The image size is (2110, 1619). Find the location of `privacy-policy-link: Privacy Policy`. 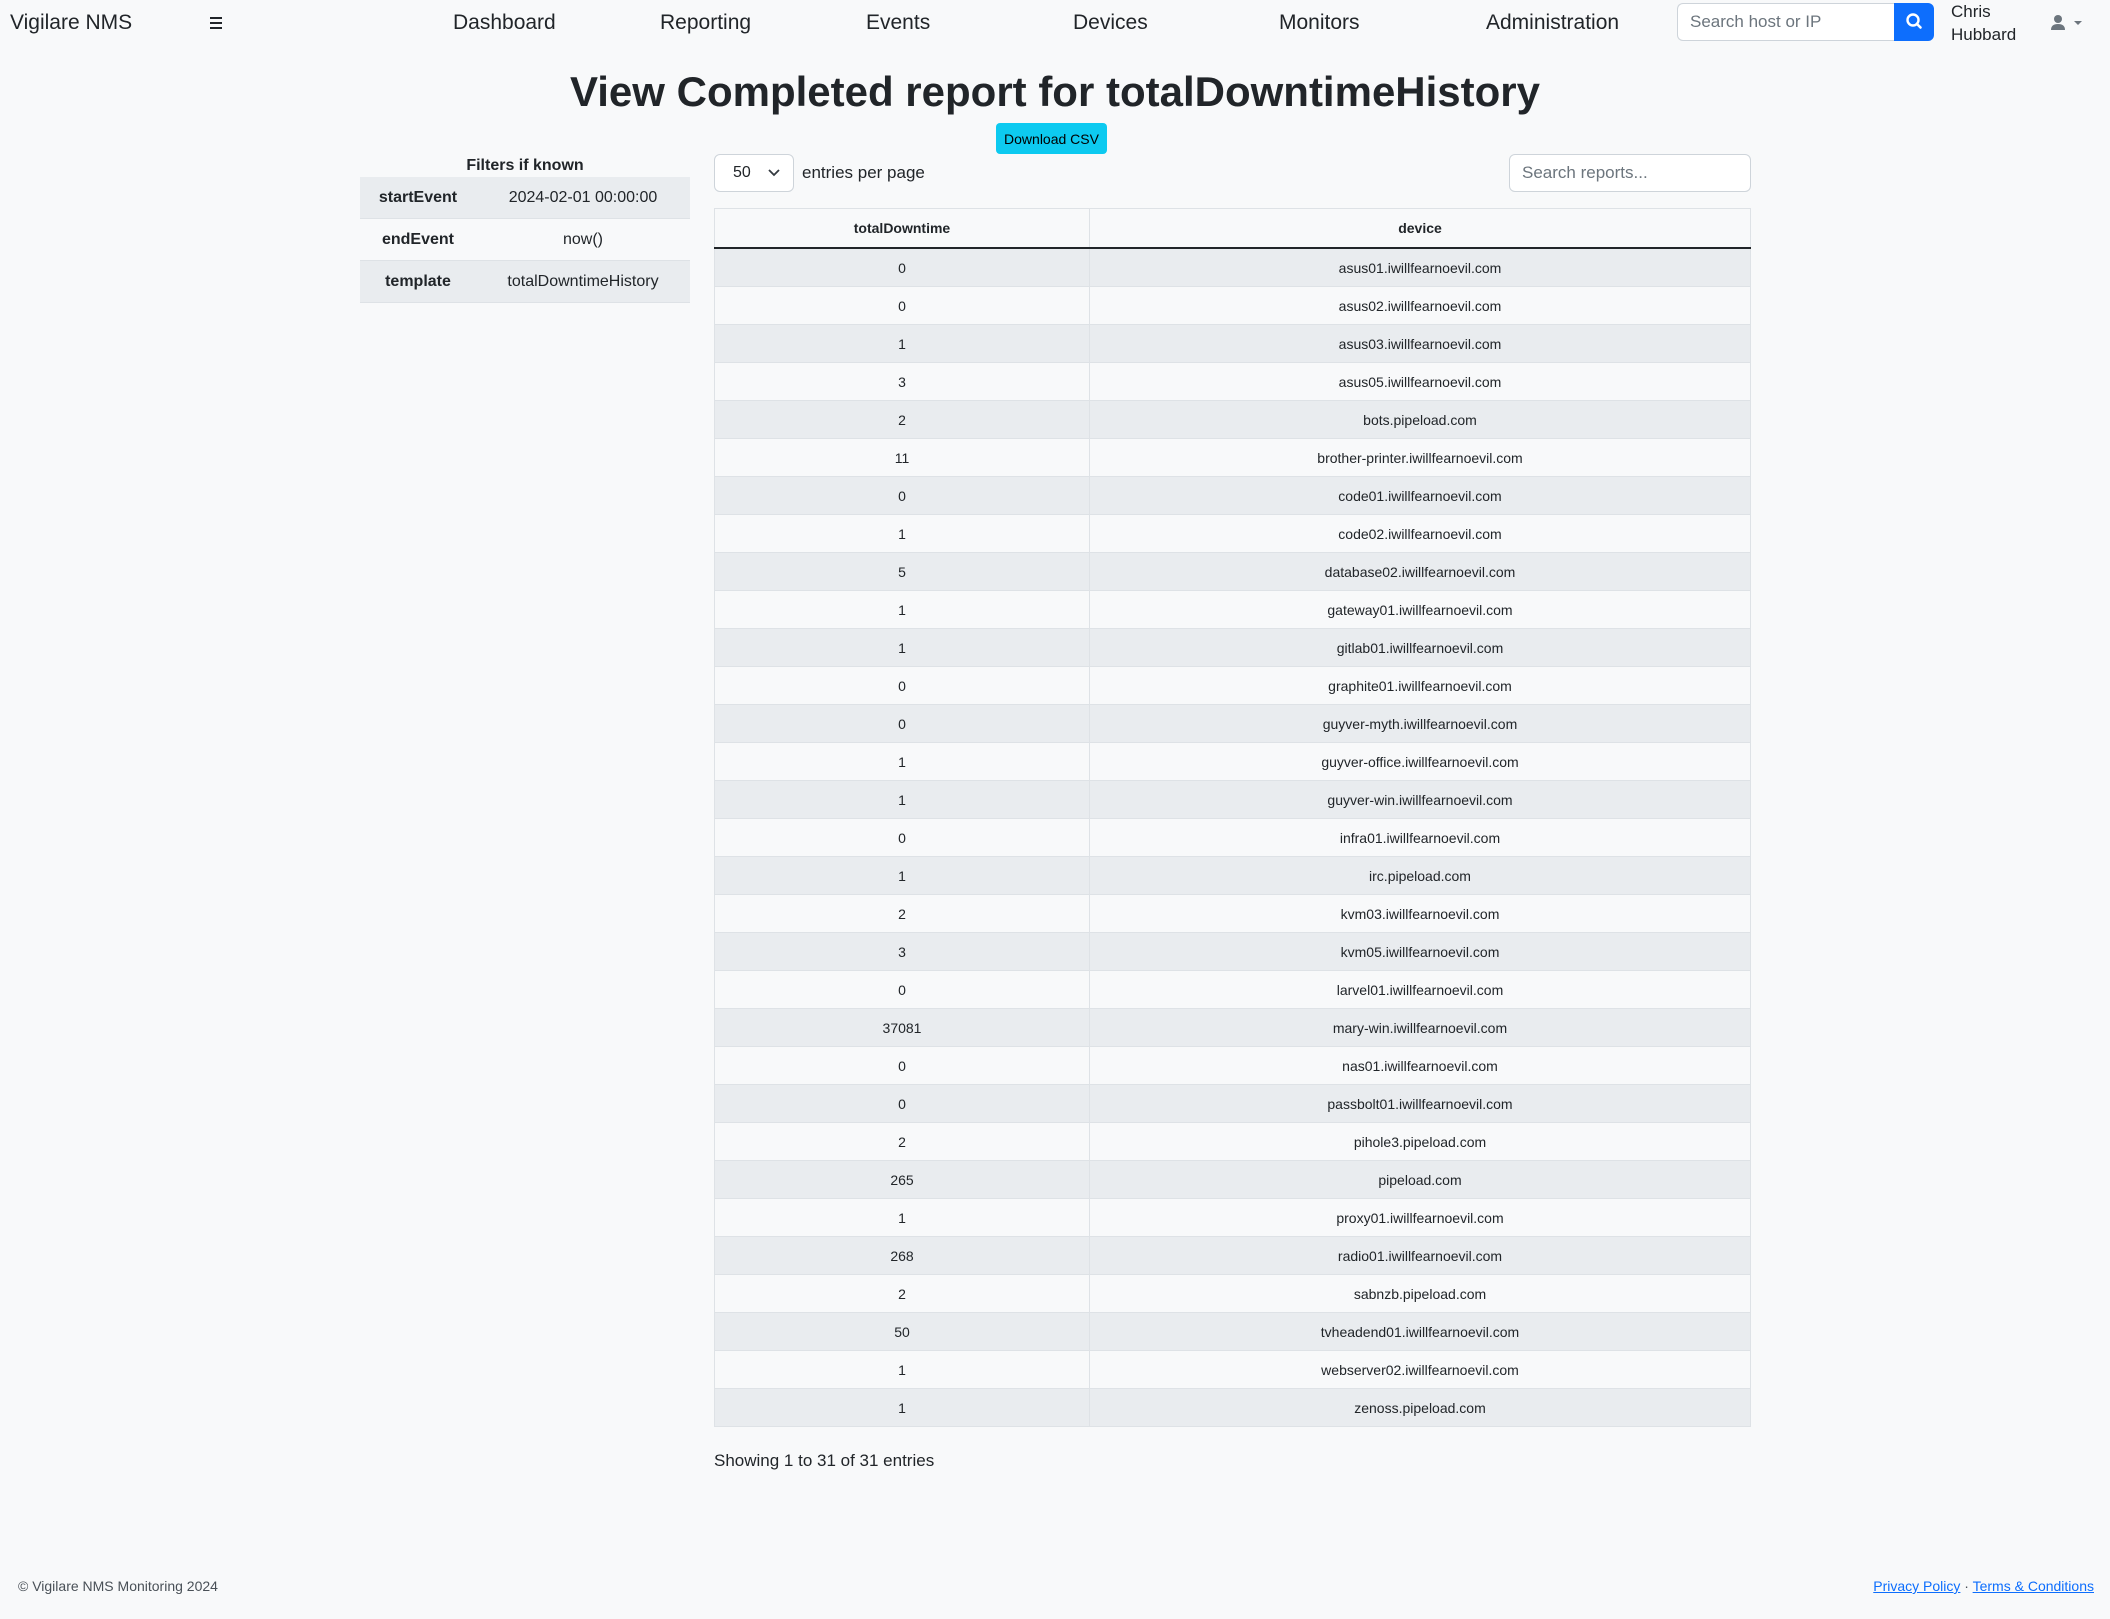

privacy-policy-link: Privacy Policy is located at coordinates (1916, 1586).